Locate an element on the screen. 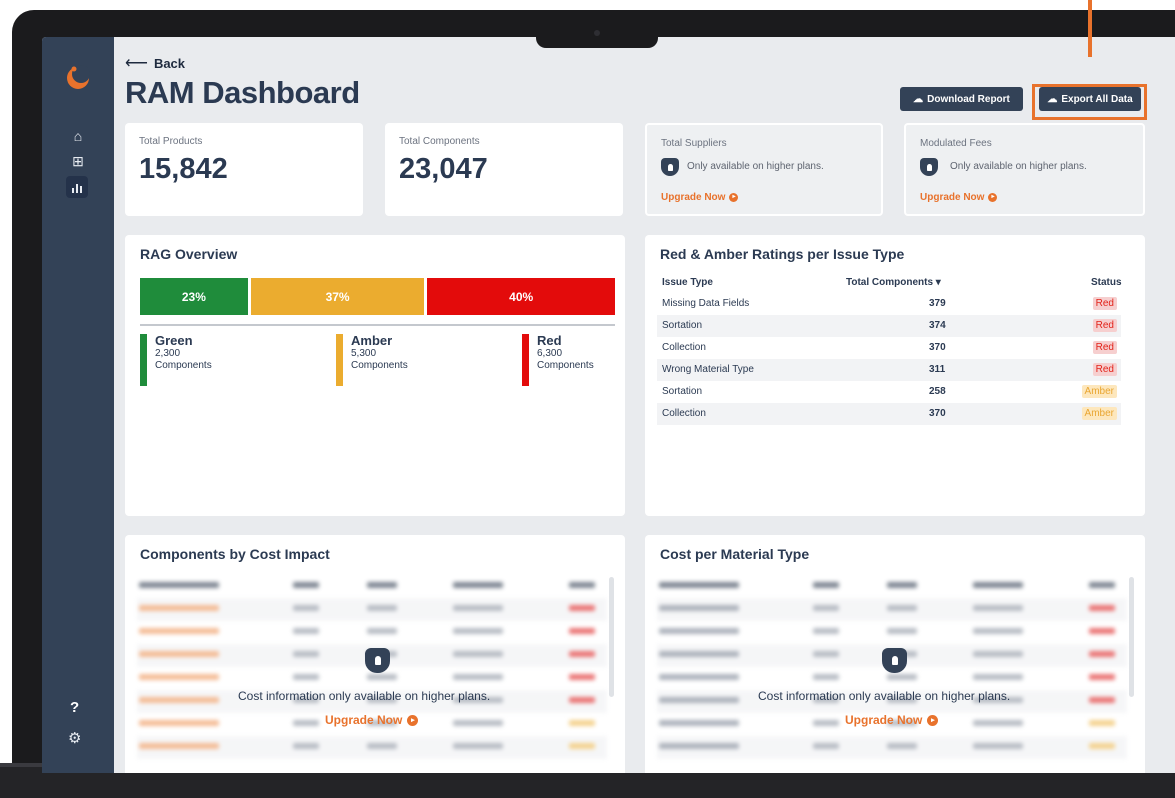  stat-label: Total Components is located at coordinates (439, 141).